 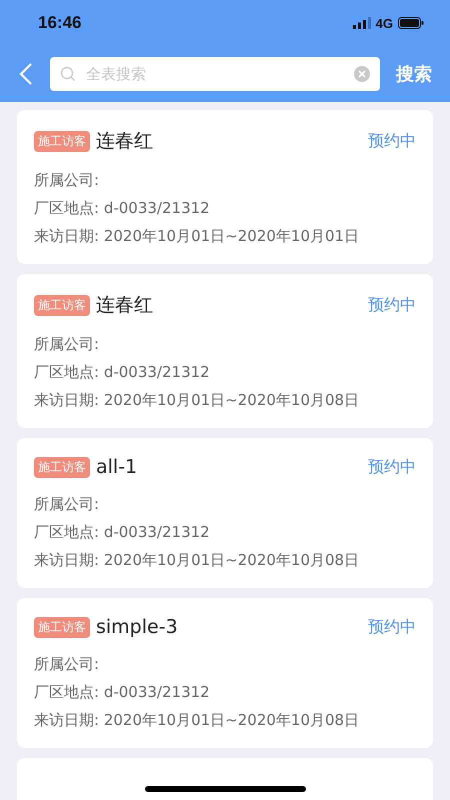 What do you see at coordinates (60, 23) in the screenshot?
I see `status-time: 16:46` at bounding box center [60, 23].